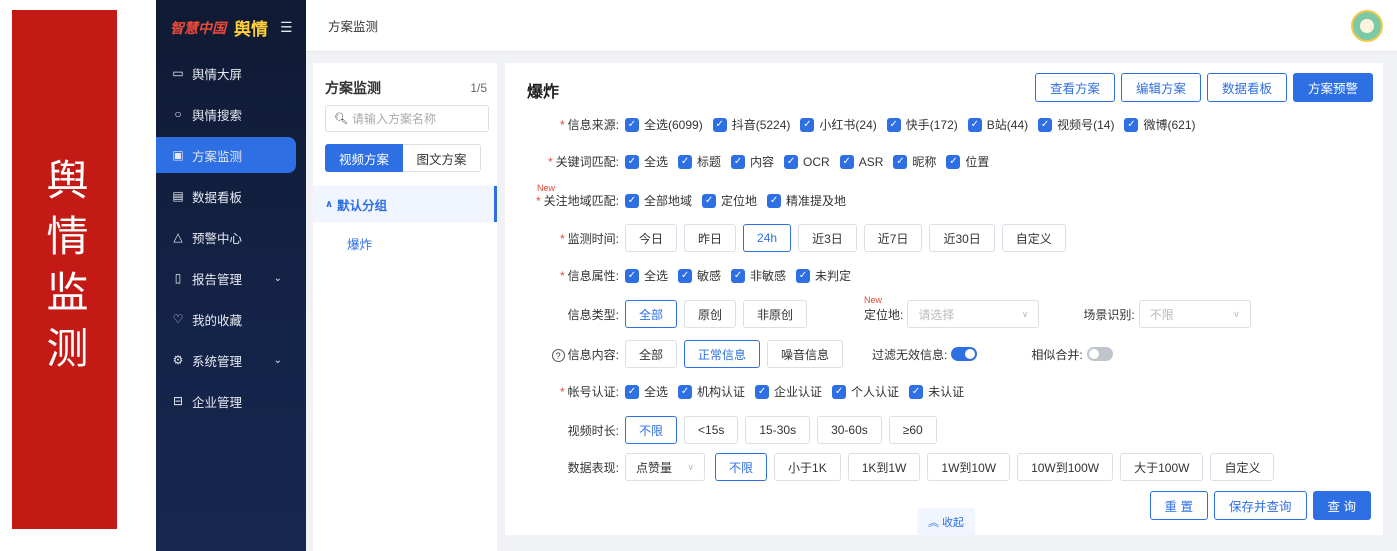  What do you see at coordinates (405, 204) in the screenshot?
I see `plan-group: ∧ 默认分组` at bounding box center [405, 204].